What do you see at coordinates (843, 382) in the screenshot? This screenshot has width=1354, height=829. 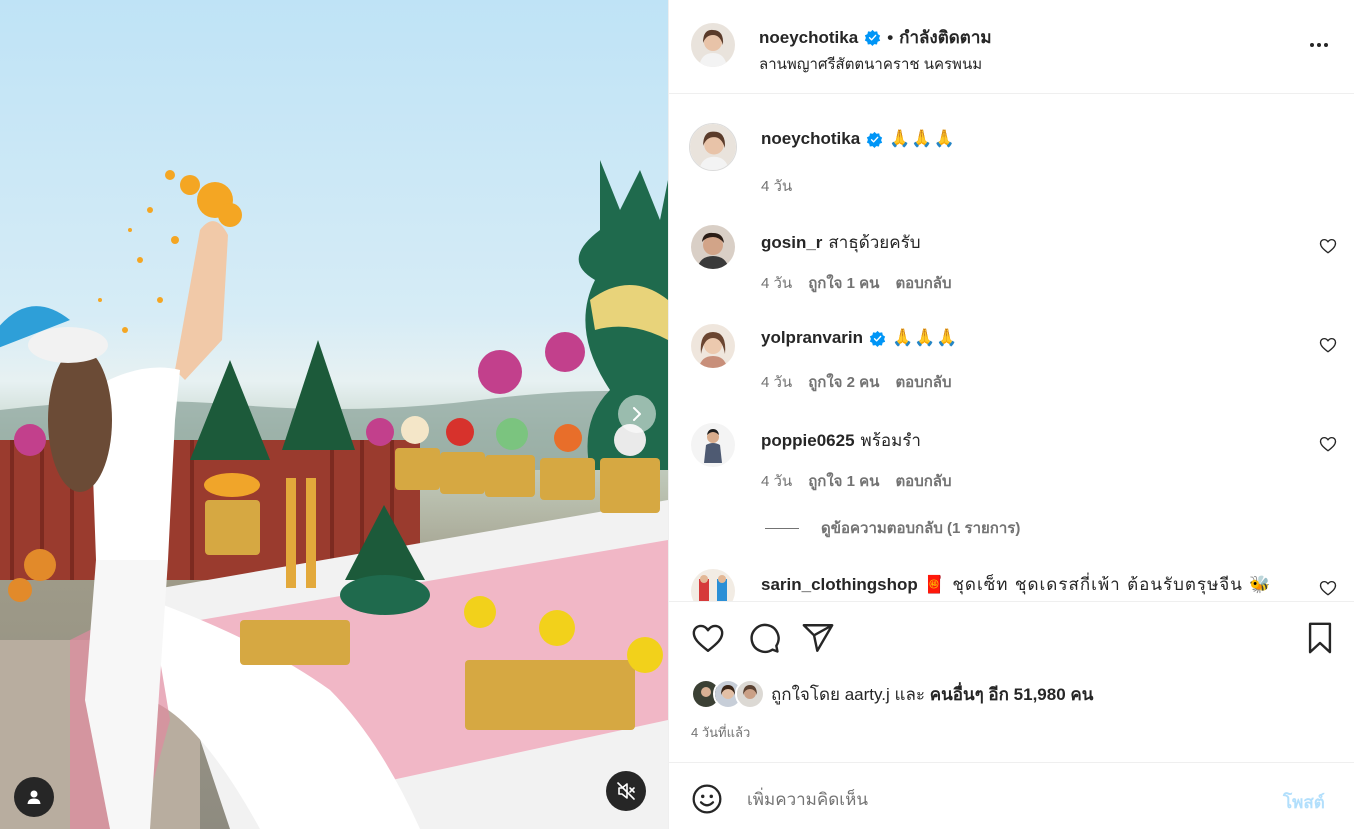 I see `comment-likes: ถูกใจ 2 คน` at bounding box center [843, 382].